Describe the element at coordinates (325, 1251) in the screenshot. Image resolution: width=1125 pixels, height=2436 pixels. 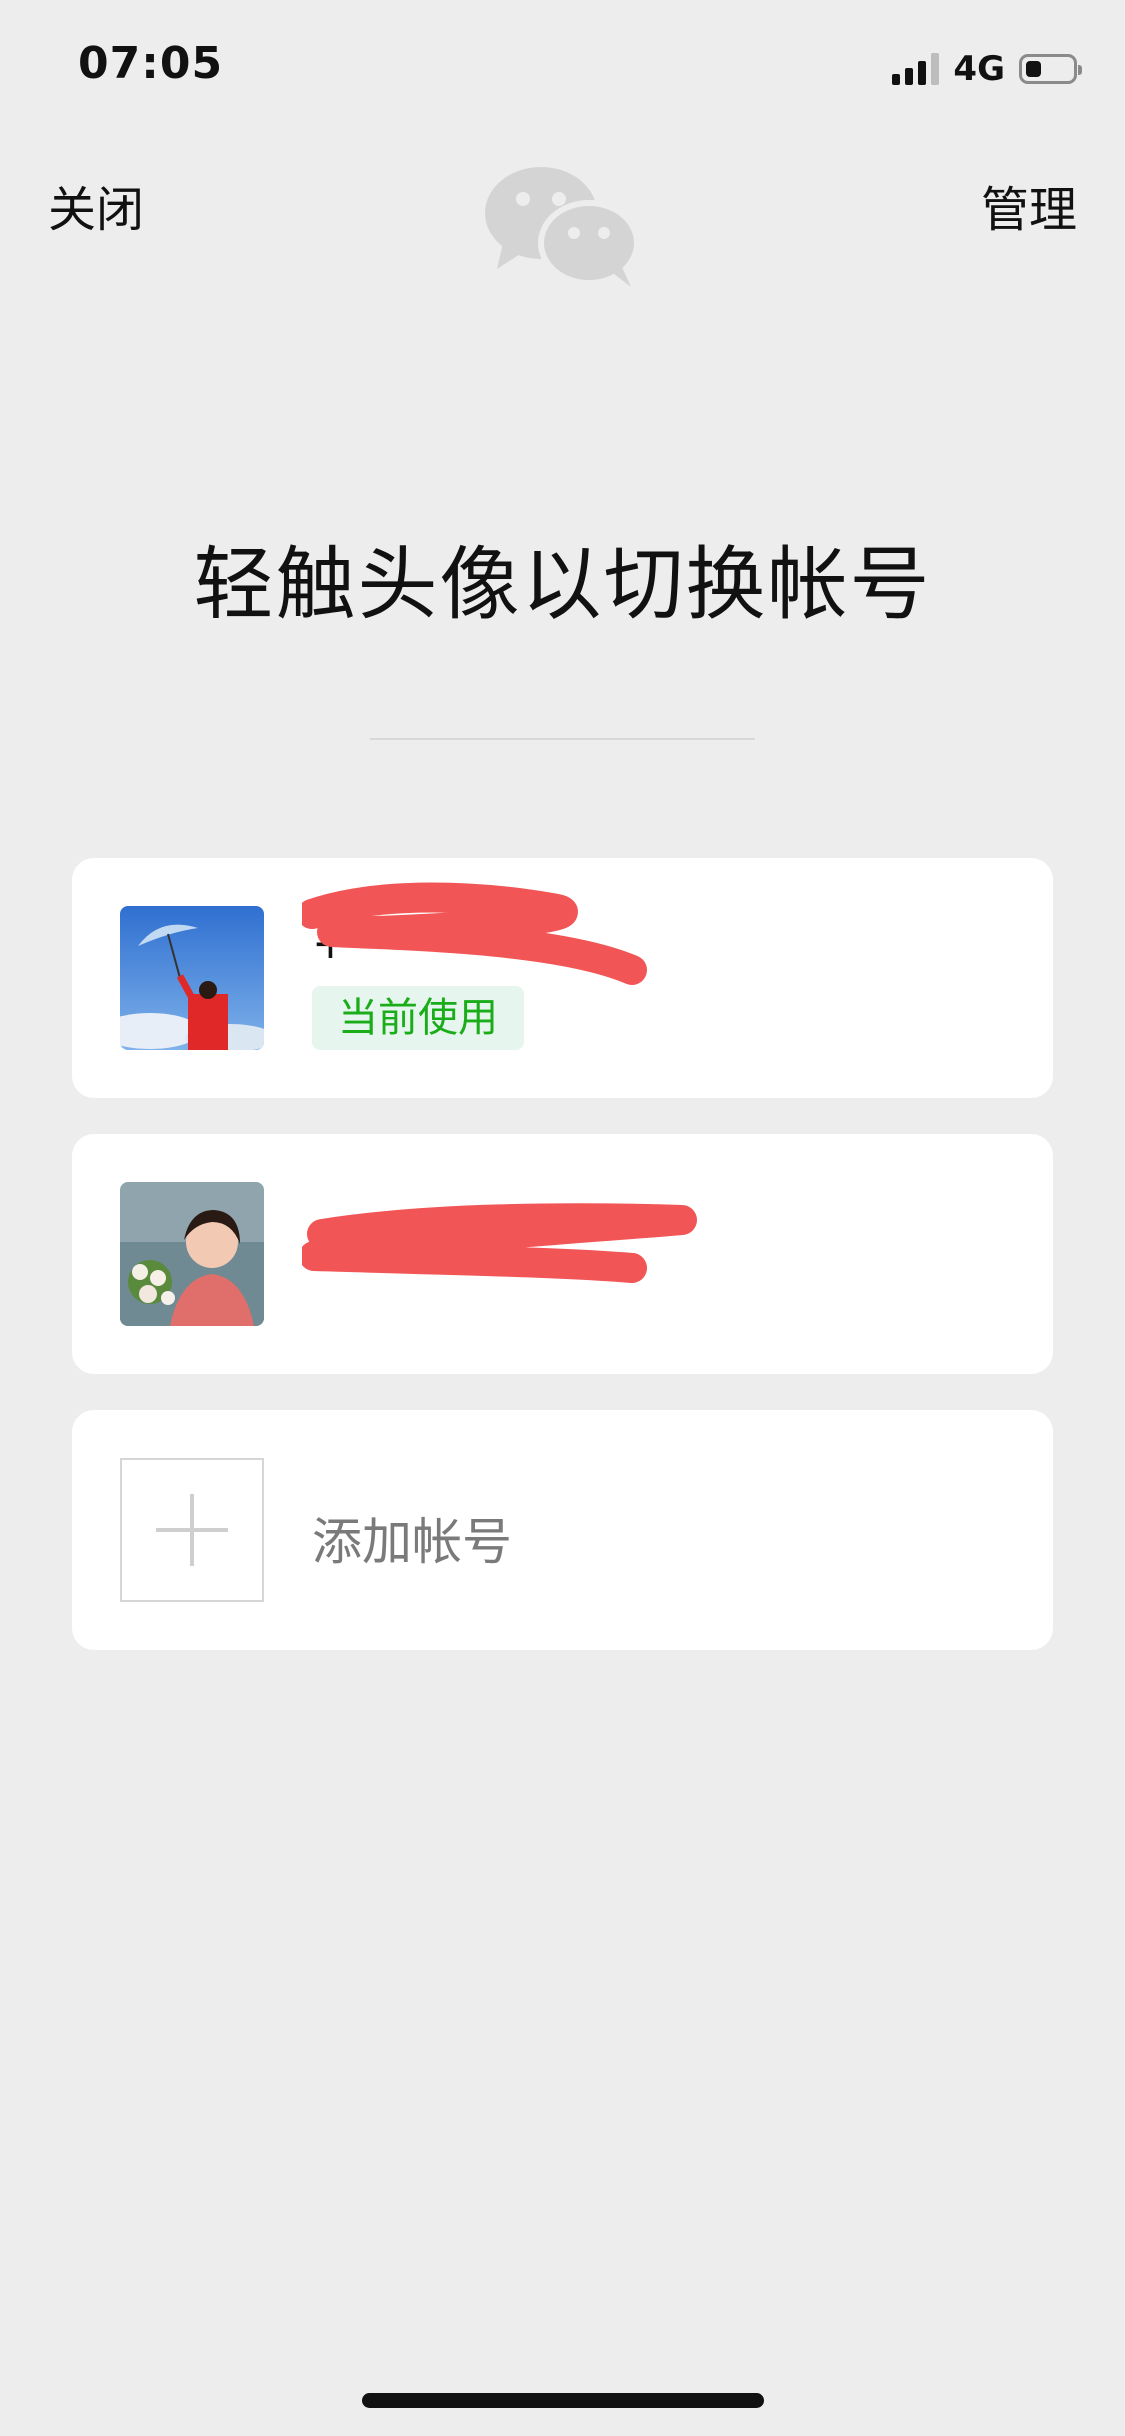
I see `account-name: x` at that location.